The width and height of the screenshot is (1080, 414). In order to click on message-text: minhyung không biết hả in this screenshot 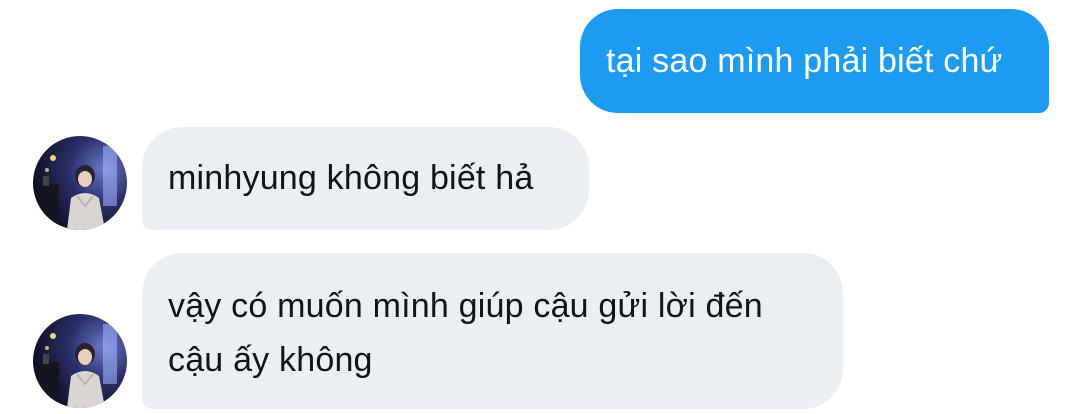, I will do `click(351, 178)`.